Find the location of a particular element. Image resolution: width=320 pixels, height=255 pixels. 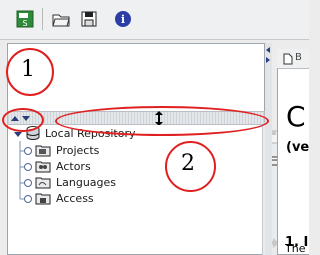

toolbar-separator is located at coordinates (42, 19).